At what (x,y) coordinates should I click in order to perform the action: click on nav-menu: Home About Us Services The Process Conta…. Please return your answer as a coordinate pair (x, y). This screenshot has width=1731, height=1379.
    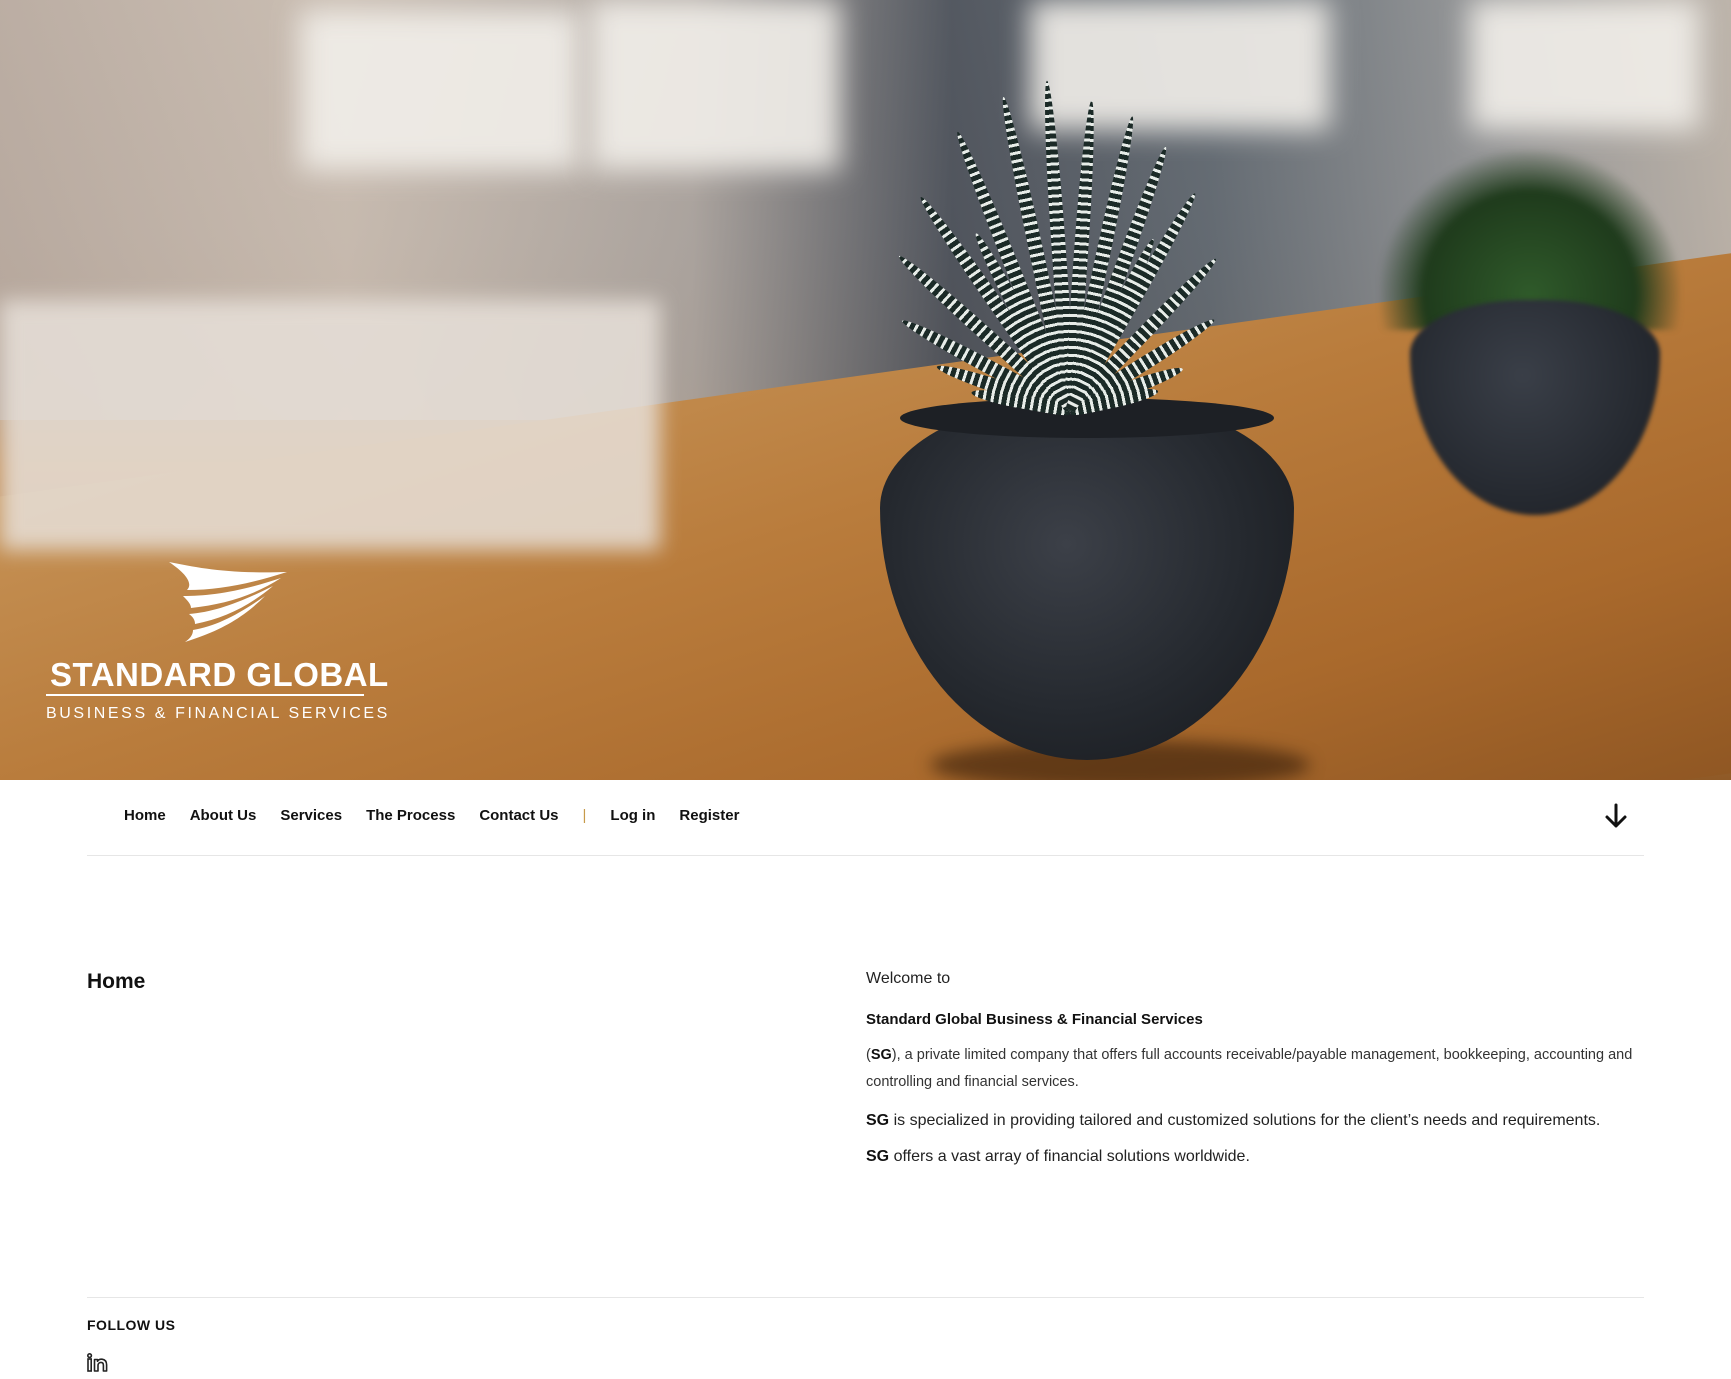
    Looking at the image, I should click on (443, 815).